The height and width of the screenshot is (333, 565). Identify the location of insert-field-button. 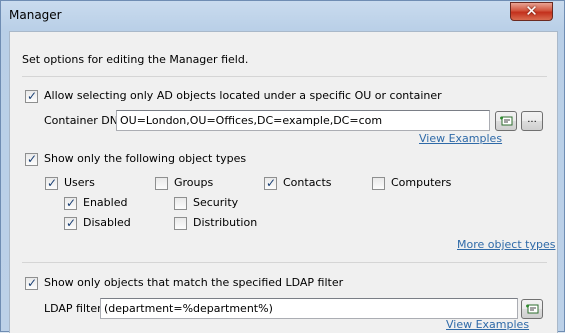
(506, 121).